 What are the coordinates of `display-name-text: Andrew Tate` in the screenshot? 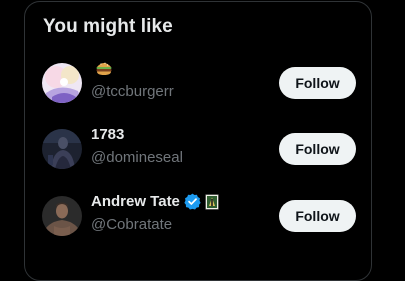 It's located at (135, 201).